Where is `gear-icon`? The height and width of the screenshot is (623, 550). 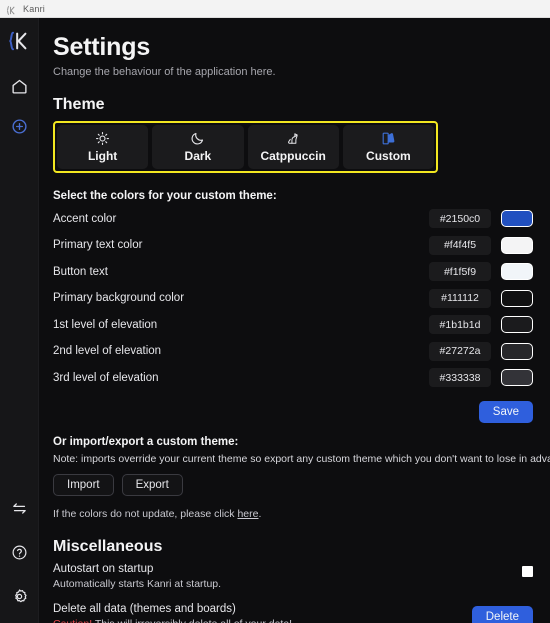 gear-icon is located at coordinates (19, 596).